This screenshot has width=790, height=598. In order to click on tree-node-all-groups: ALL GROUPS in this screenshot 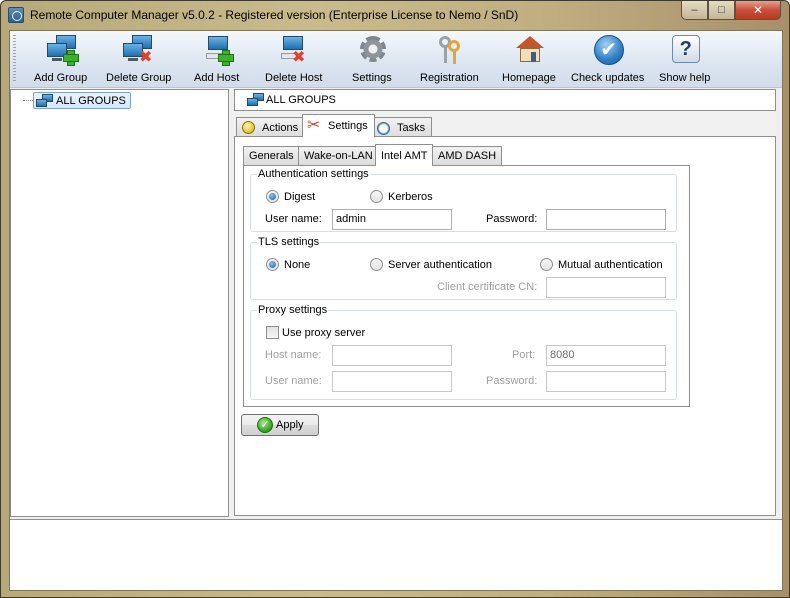, I will do `click(82, 100)`.